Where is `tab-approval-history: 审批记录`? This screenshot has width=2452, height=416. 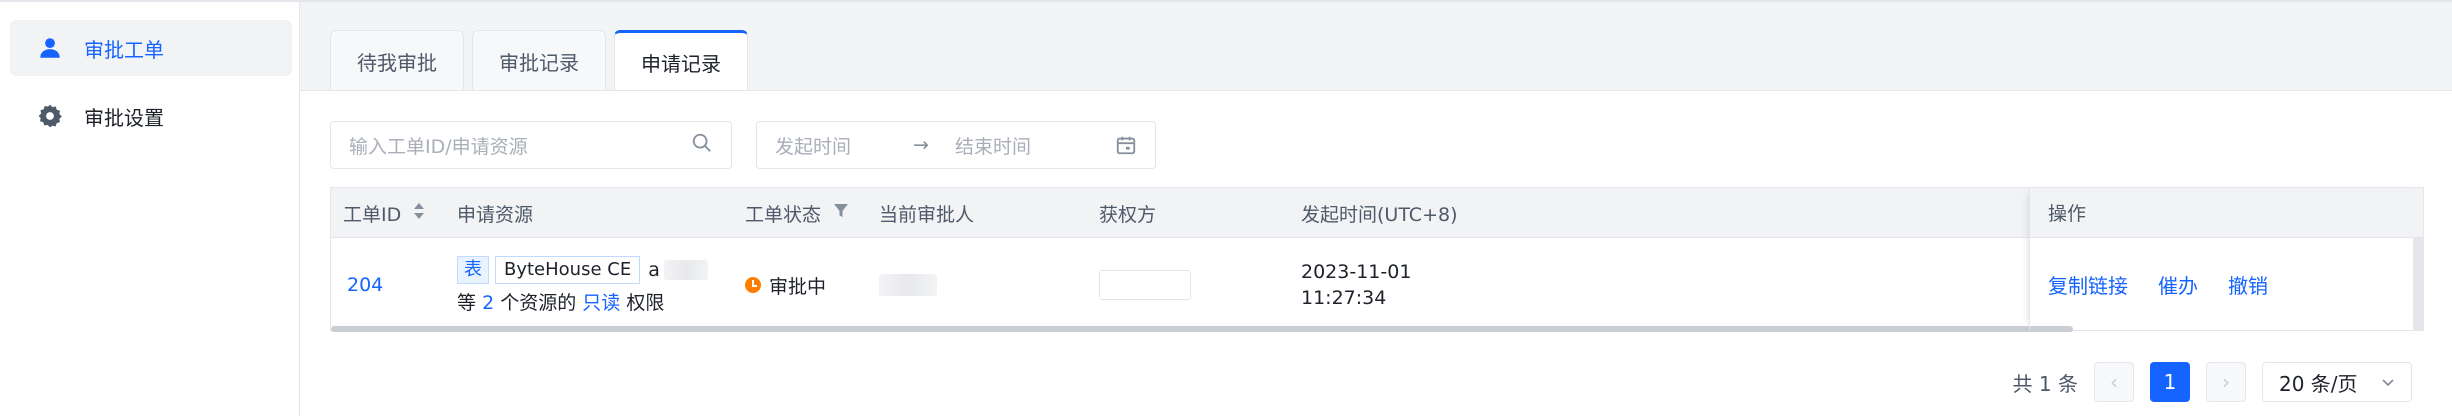
tab-approval-history: 审批记录 is located at coordinates (539, 61).